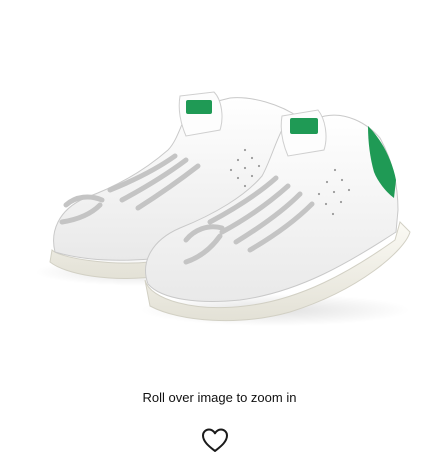  Describe the element at coordinates (215, 440) in the screenshot. I see `heart-outline-icon` at that location.